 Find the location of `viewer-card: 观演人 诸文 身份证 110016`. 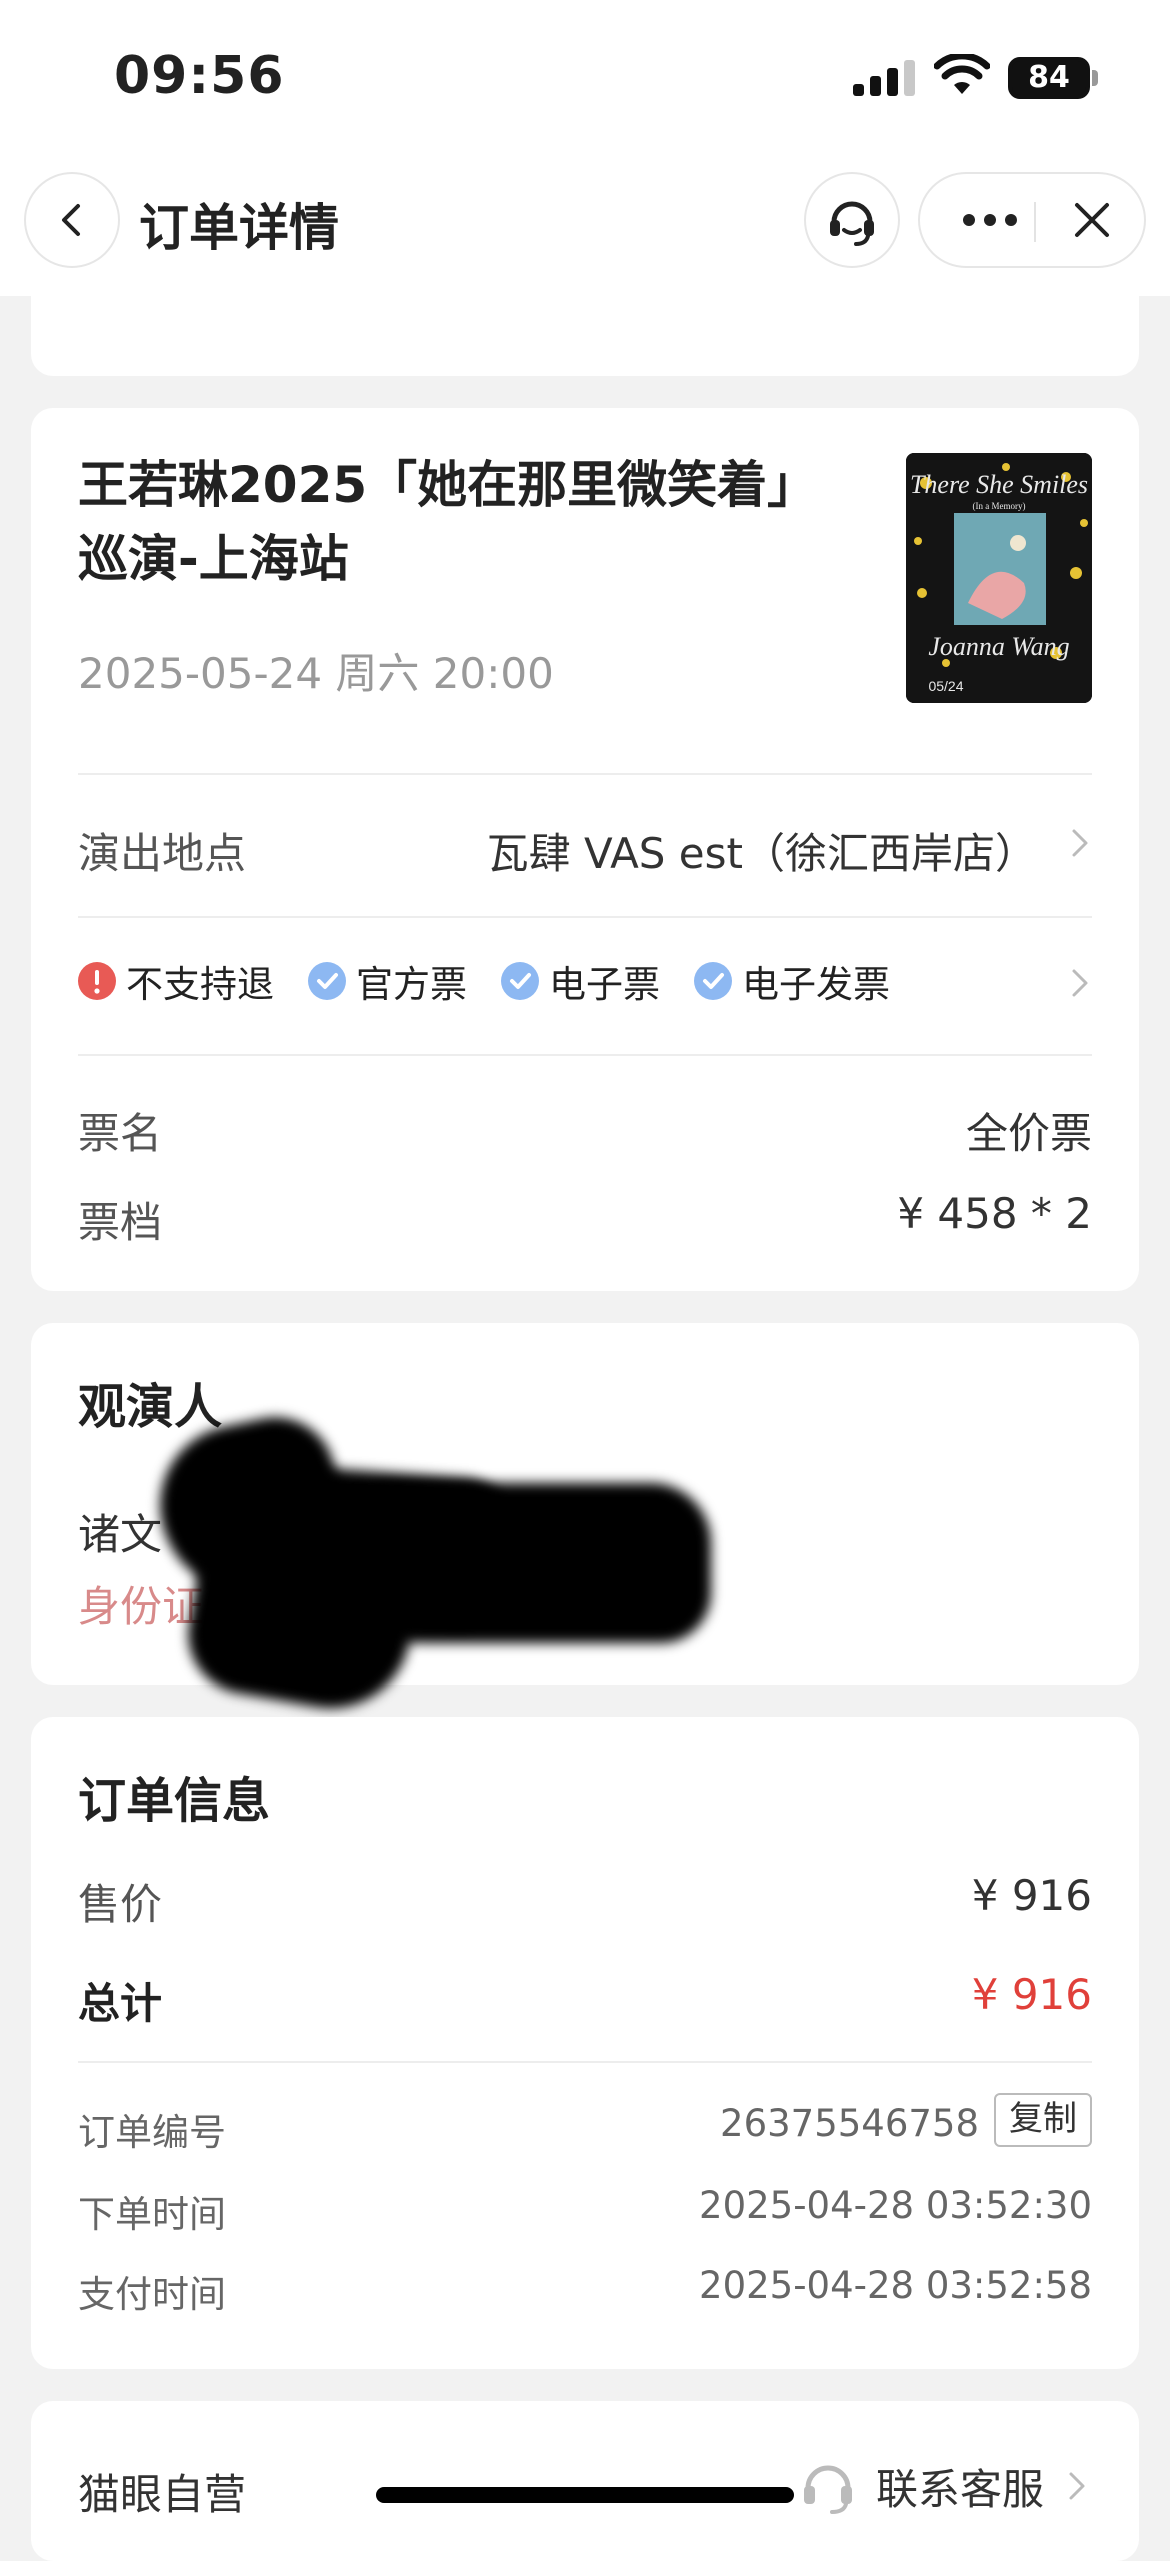

viewer-card: 观演人 诸文 身份证 110016 is located at coordinates (585, 1522).